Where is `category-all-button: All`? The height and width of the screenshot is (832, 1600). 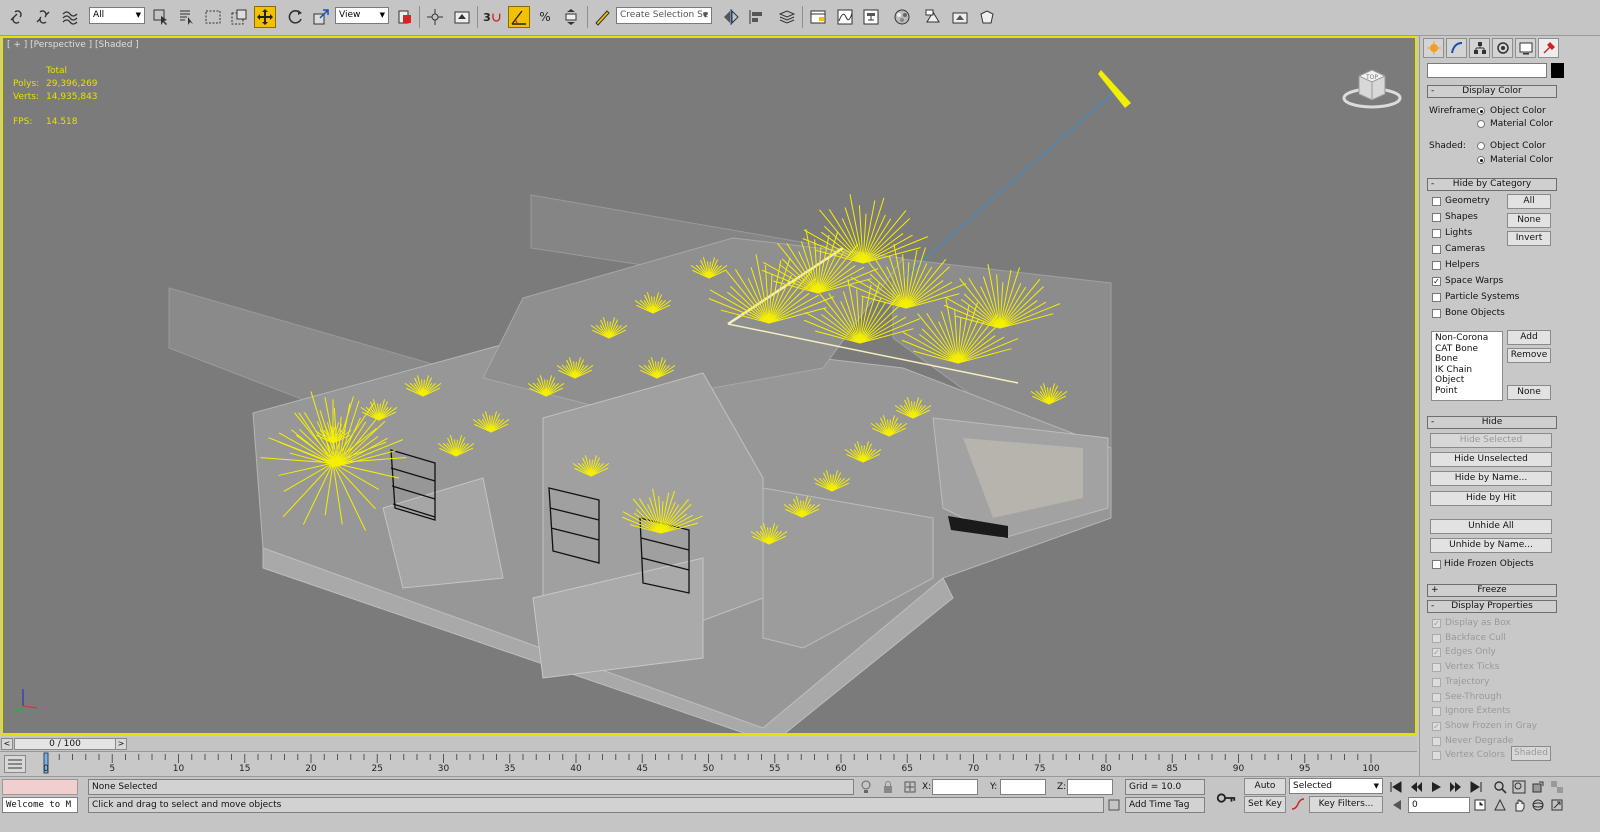 category-all-button: All is located at coordinates (1529, 201).